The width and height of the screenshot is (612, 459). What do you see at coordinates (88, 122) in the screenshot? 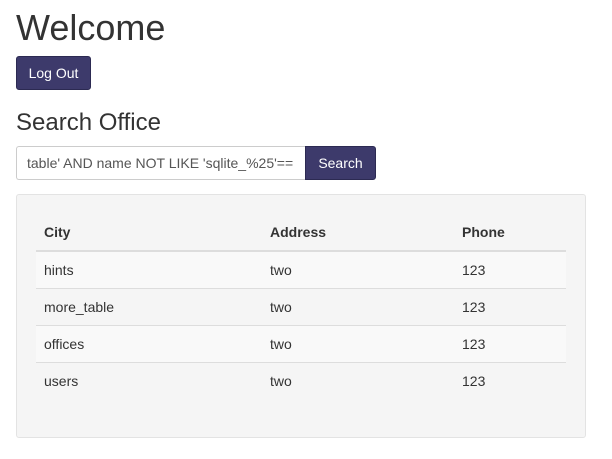
I see `search-heading: Search Office` at bounding box center [88, 122].